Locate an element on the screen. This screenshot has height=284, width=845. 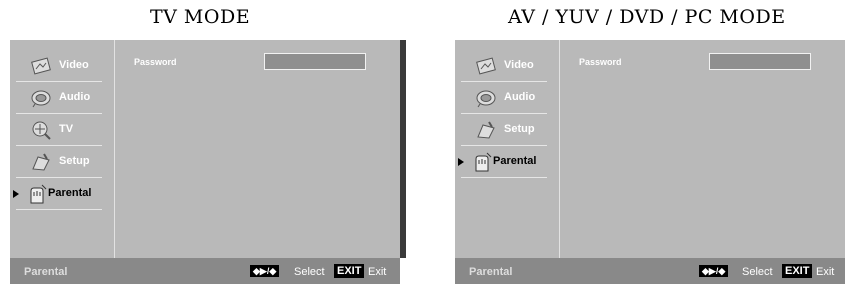
av-mode-title: AV / YUV / DVD / PC MODE is located at coordinates (647, 17).